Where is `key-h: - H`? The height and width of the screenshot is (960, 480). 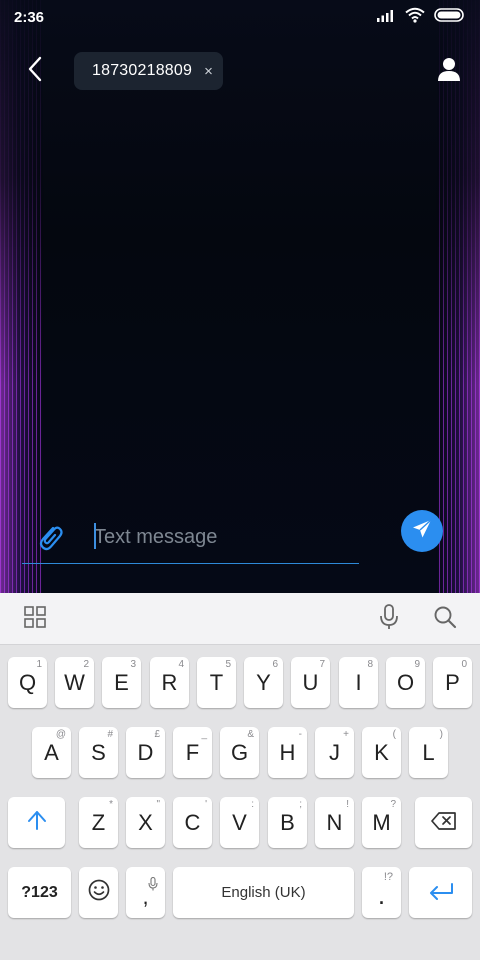 key-h: - H is located at coordinates (287, 752).